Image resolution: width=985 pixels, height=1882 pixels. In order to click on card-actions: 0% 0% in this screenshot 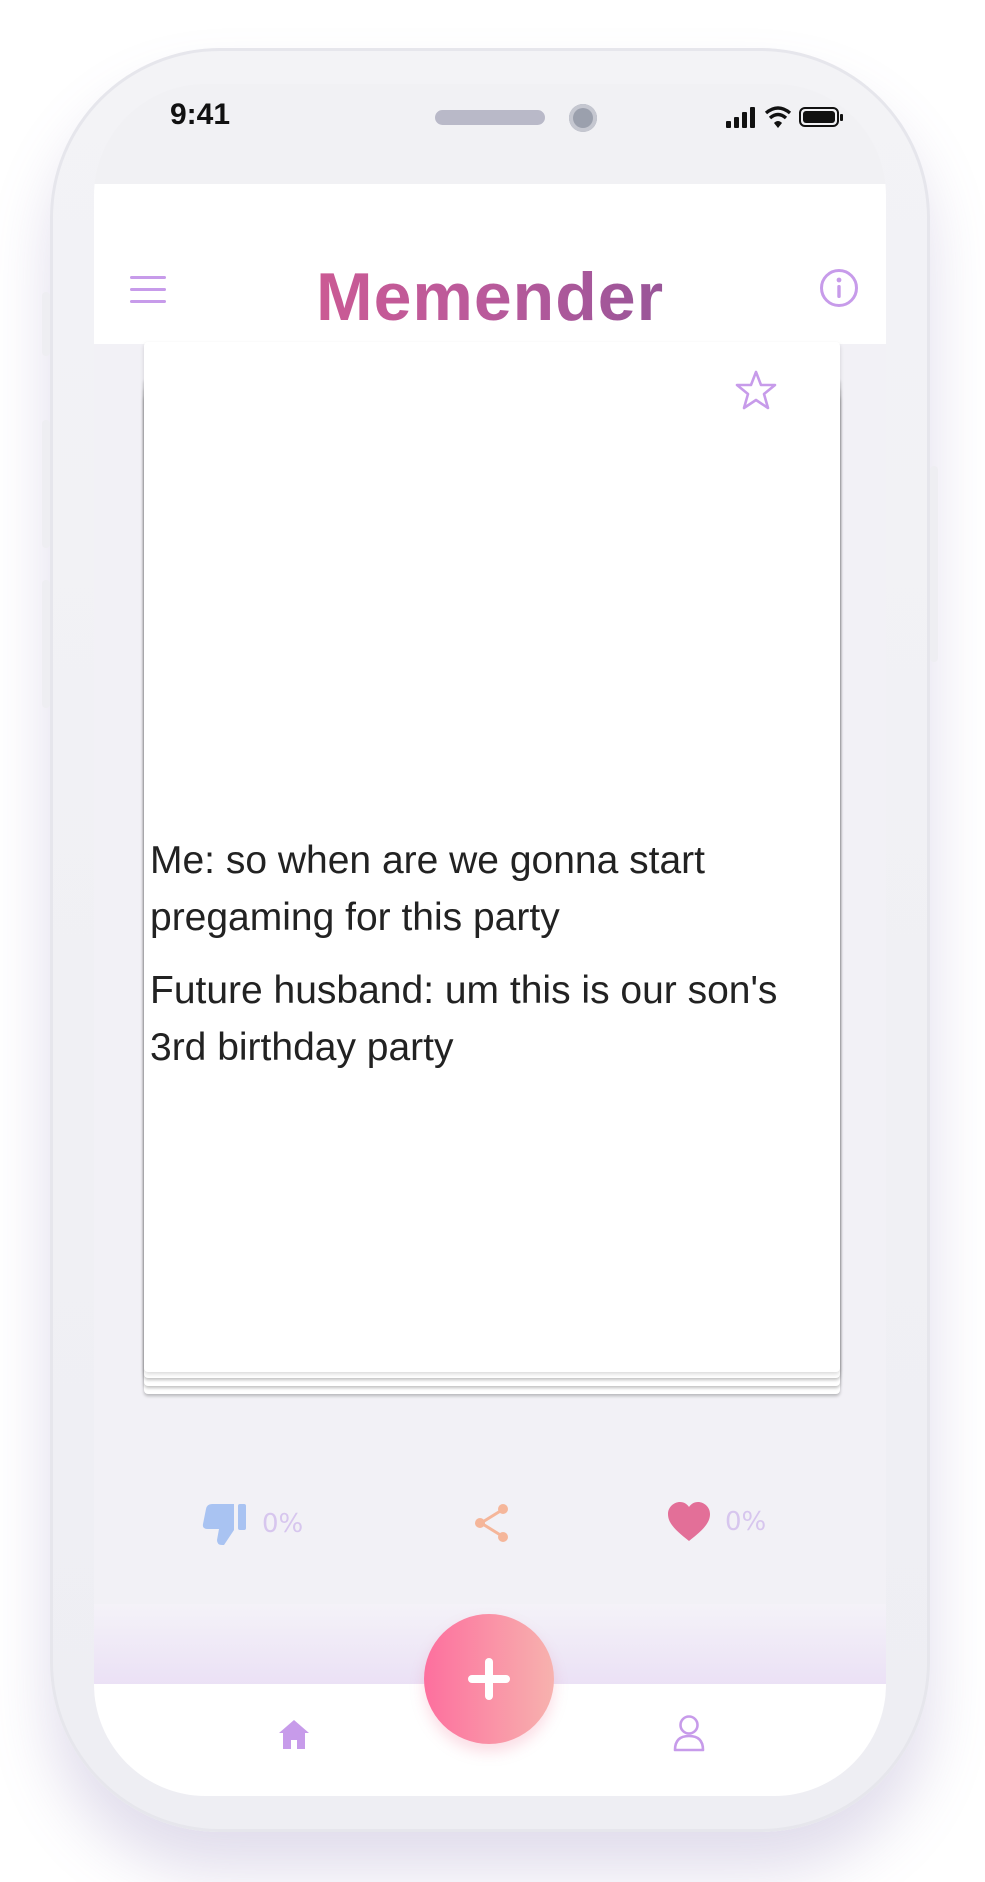, I will do `click(492, 1532)`.